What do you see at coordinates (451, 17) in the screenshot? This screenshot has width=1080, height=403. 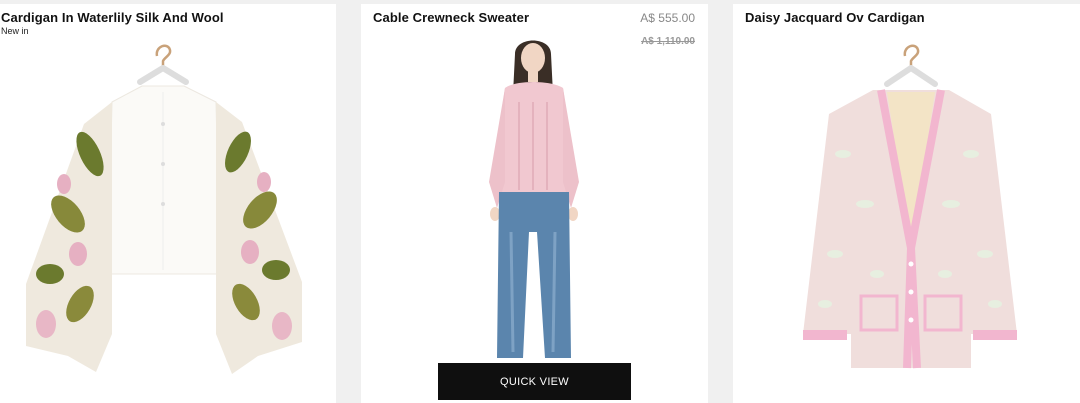 I see `product-name: Cable Crewneck Sweater` at bounding box center [451, 17].